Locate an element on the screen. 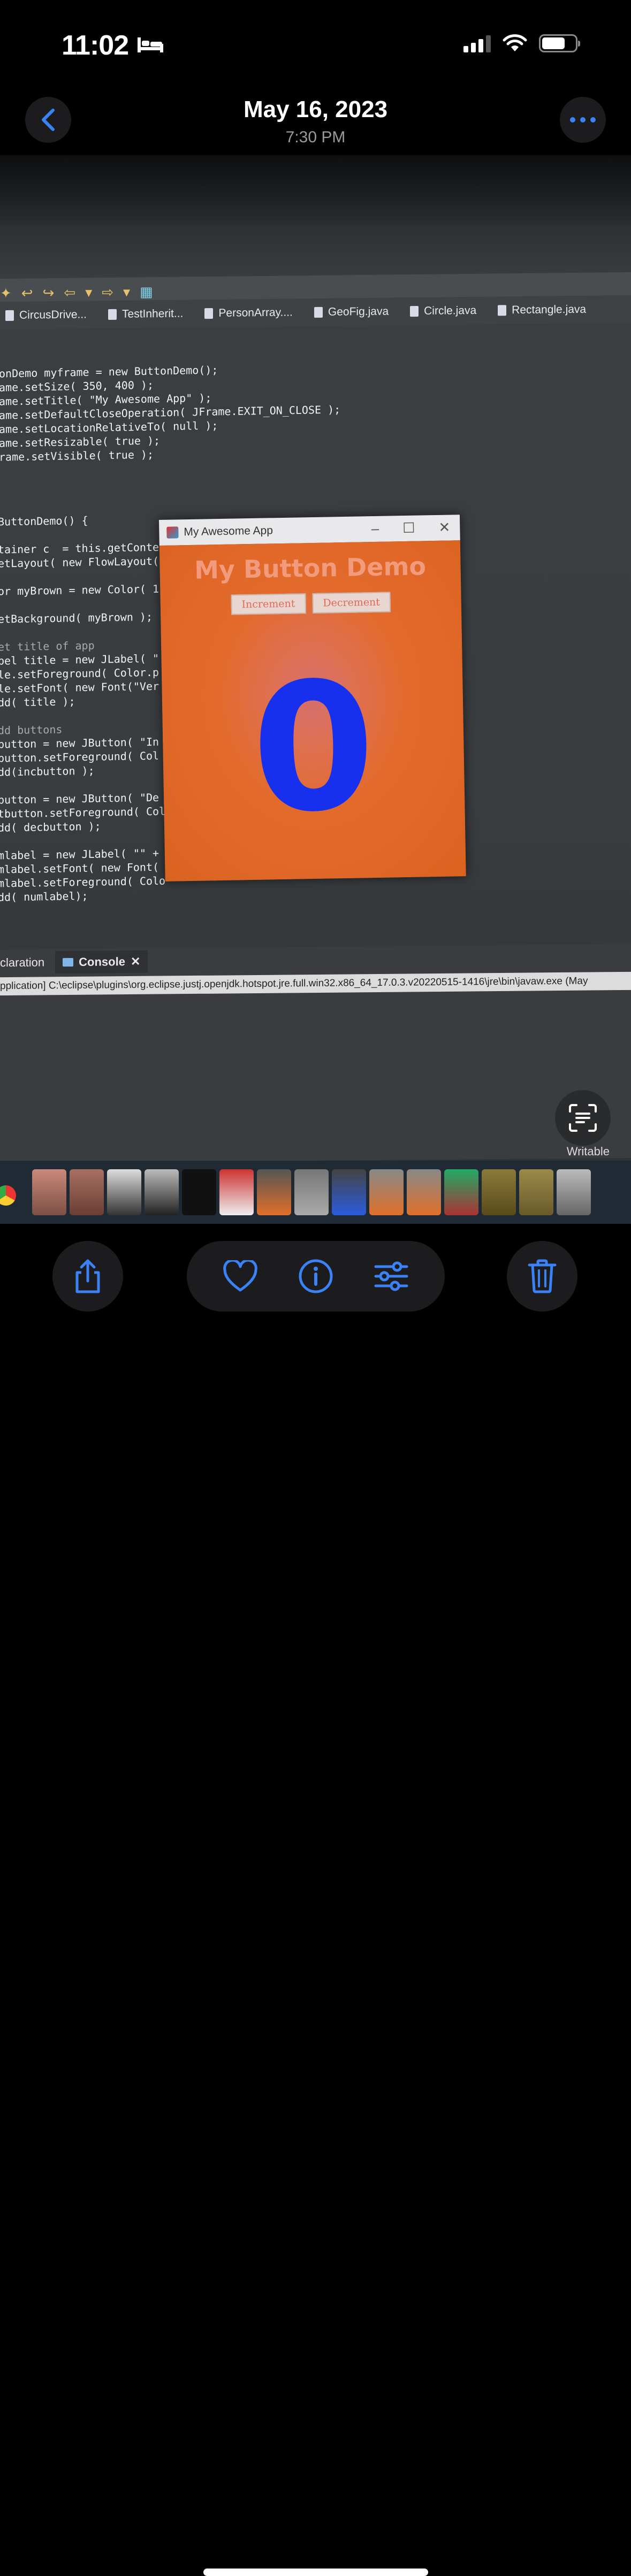 The image size is (631, 2576). decrement-button: Decrement is located at coordinates (351, 603).